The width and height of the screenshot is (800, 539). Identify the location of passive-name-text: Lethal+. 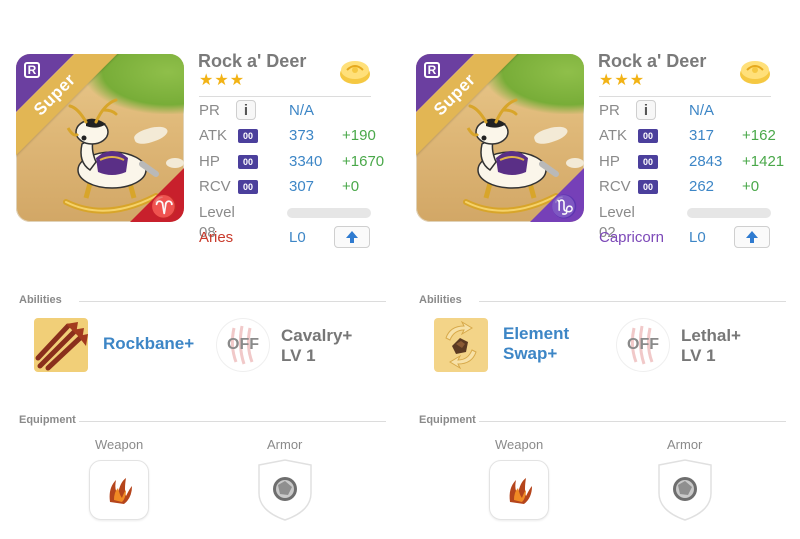
(711, 335).